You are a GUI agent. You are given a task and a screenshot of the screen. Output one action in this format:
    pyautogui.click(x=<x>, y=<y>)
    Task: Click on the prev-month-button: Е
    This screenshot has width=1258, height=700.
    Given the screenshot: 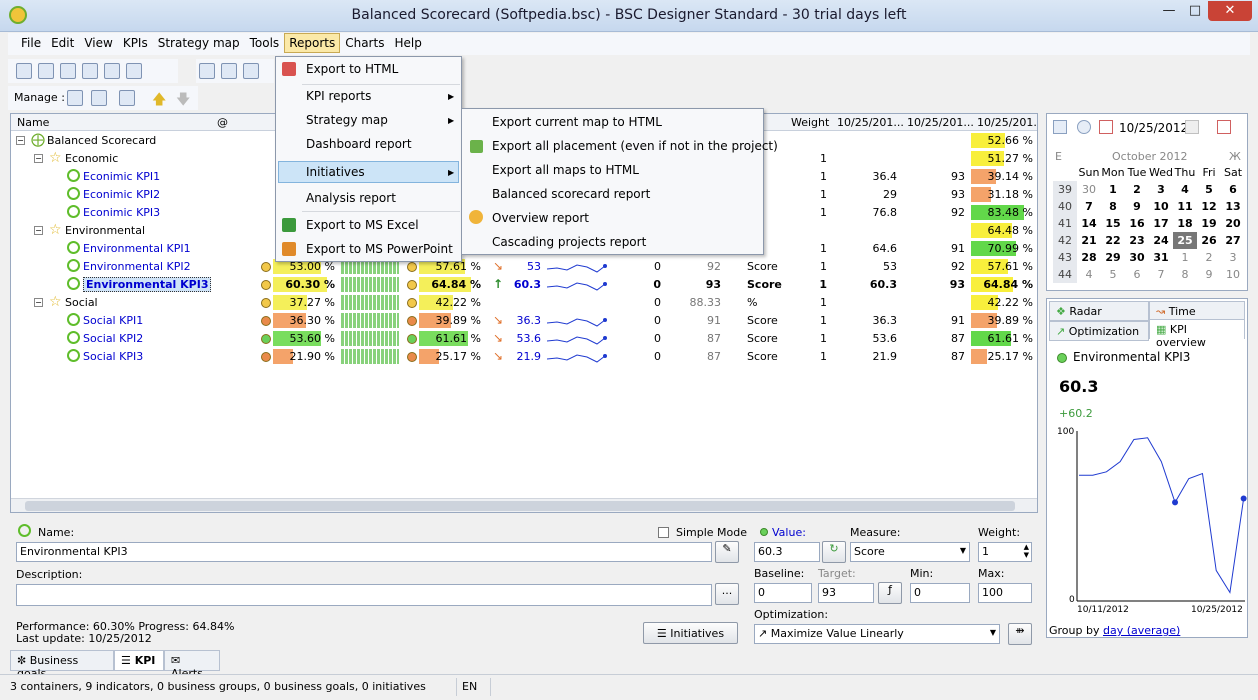 What is the action you would take?
    pyautogui.click(x=1058, y=156)
    